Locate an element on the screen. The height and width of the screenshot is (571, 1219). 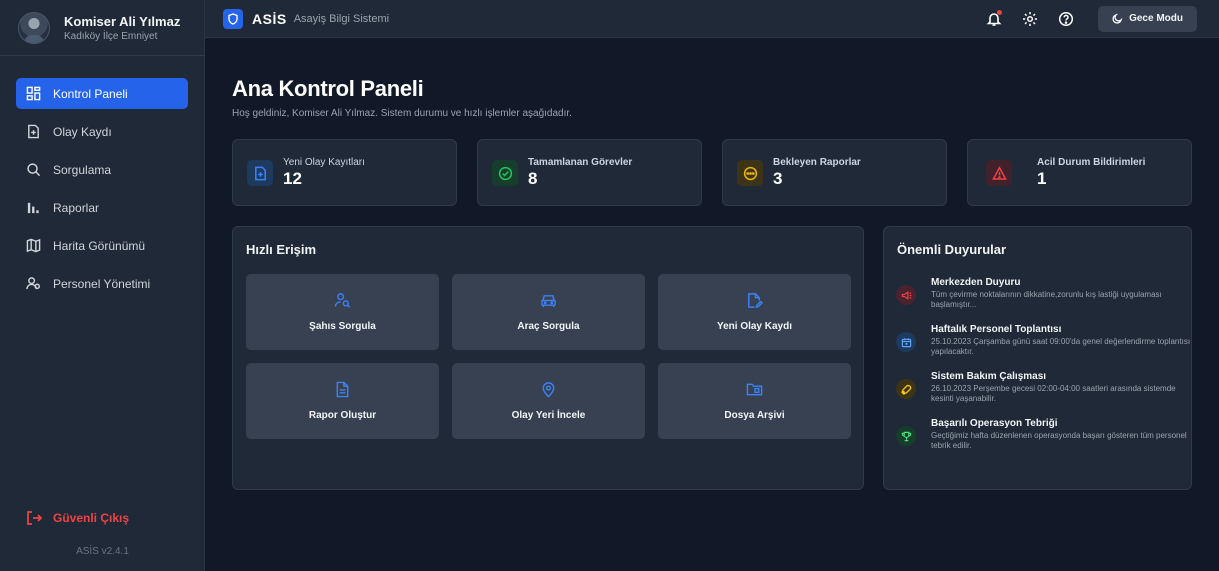
check-circle-icon is located at coordinates (505, 173).